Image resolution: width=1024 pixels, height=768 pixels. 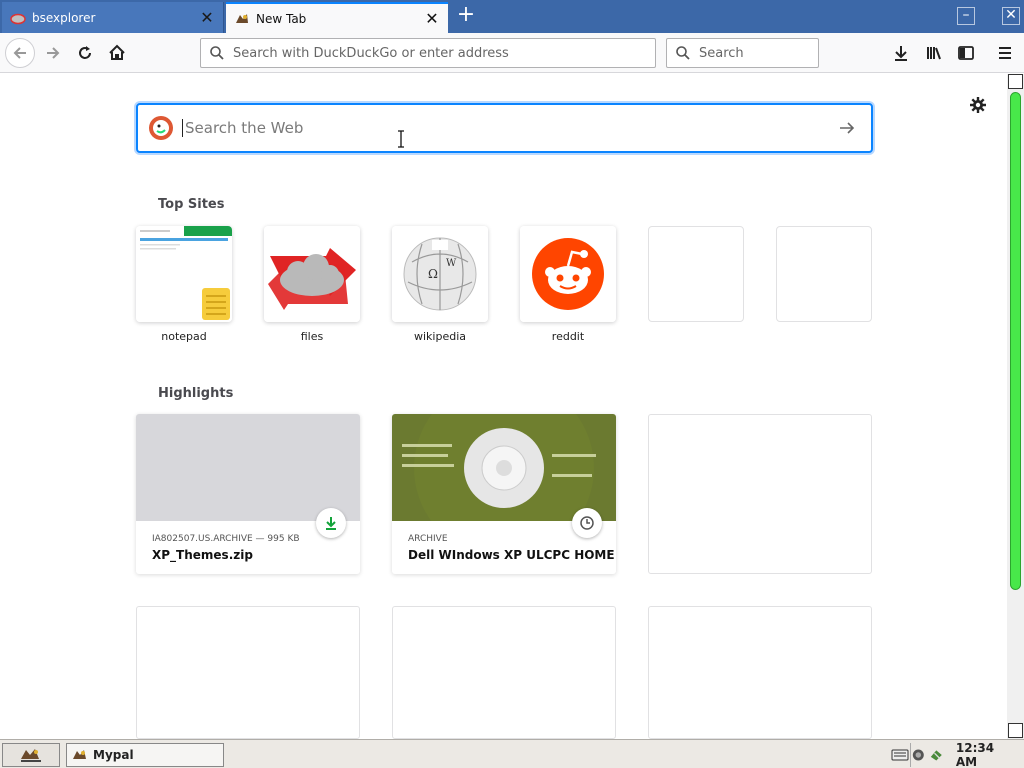 What do you see at coordinates (196, 393) in the screenshot?
I see `highlights-heading: Highlights` at bounding box center [196, 393].